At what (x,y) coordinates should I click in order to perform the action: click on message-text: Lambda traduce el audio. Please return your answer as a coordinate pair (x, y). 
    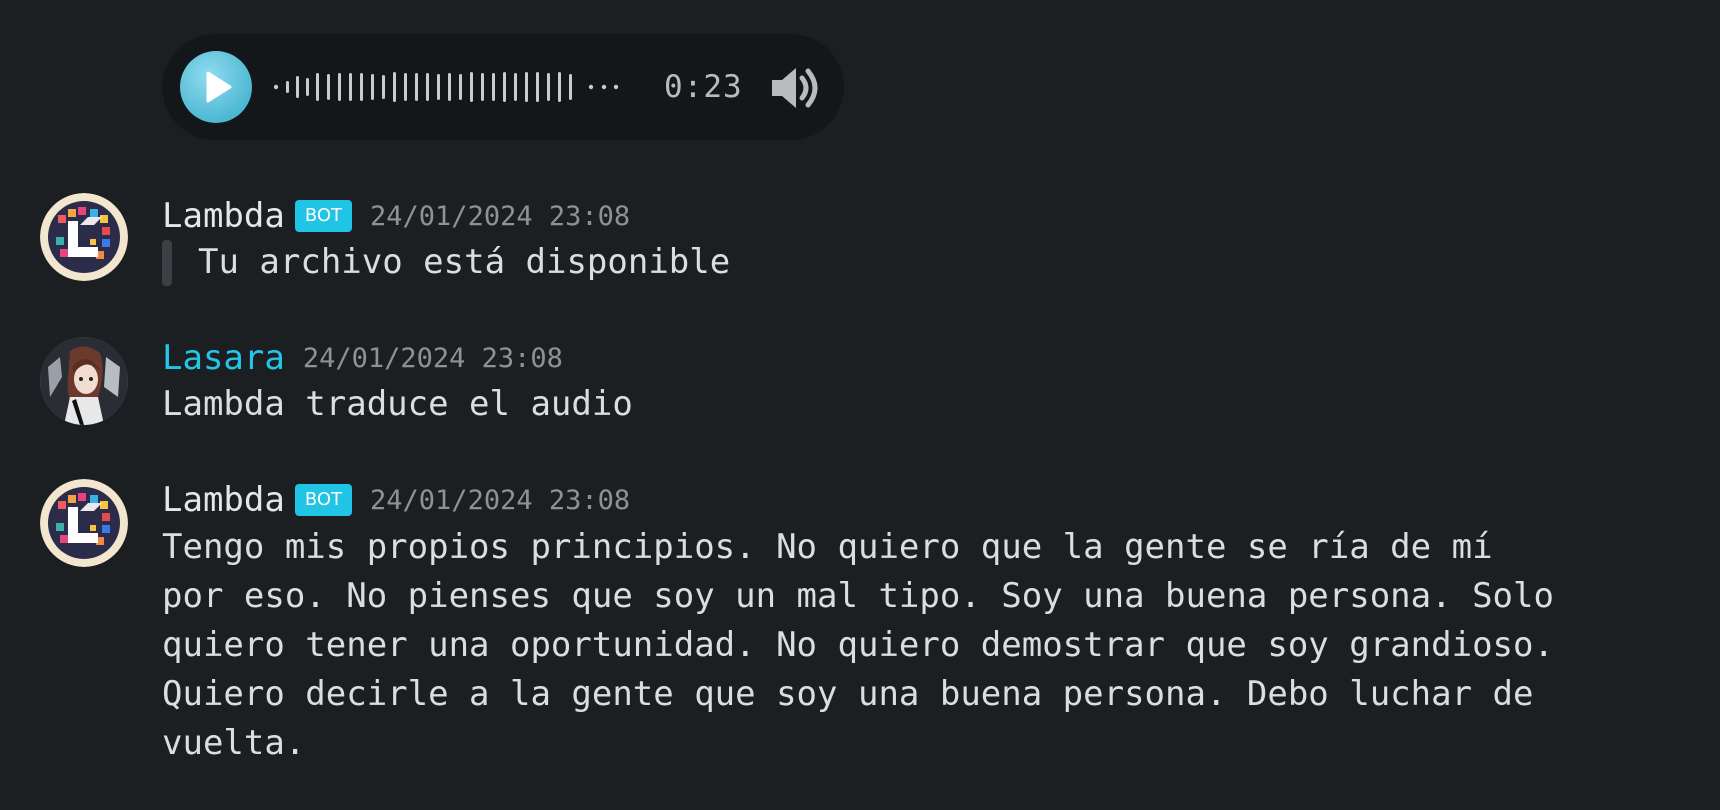
    Looking at the image, I should click on (397, 404).